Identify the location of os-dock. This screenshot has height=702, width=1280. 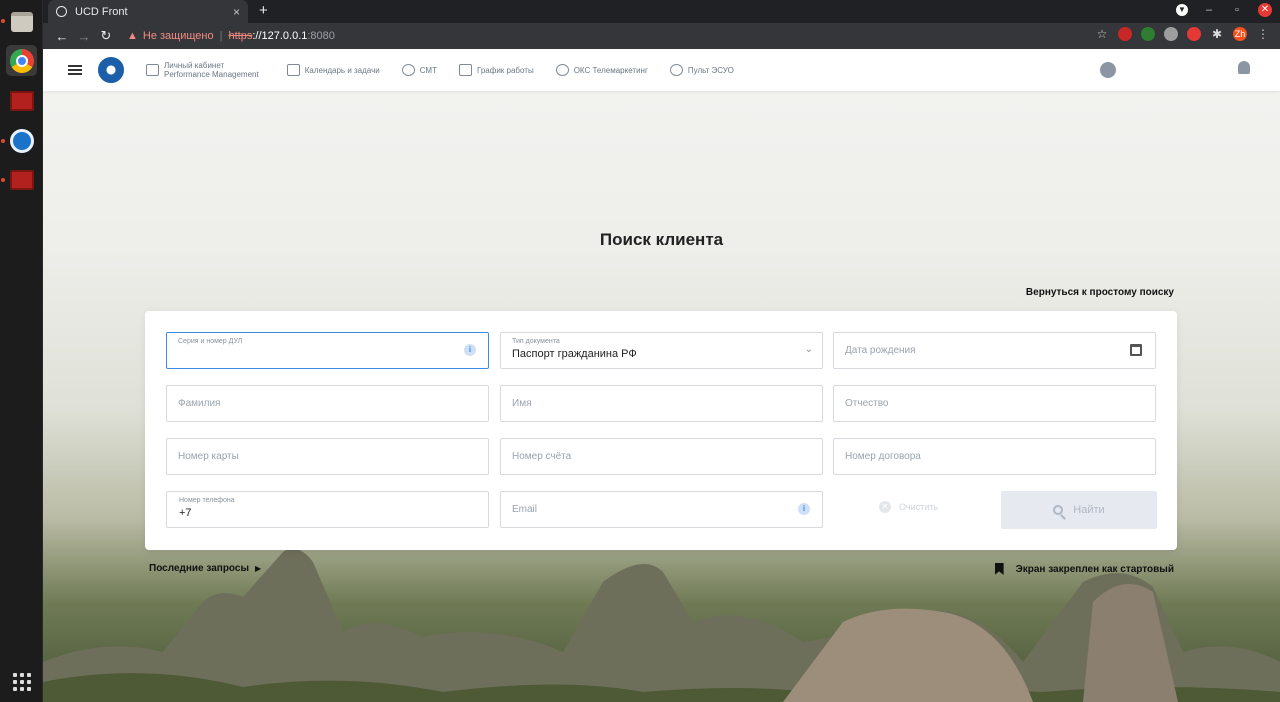
(21, 351).